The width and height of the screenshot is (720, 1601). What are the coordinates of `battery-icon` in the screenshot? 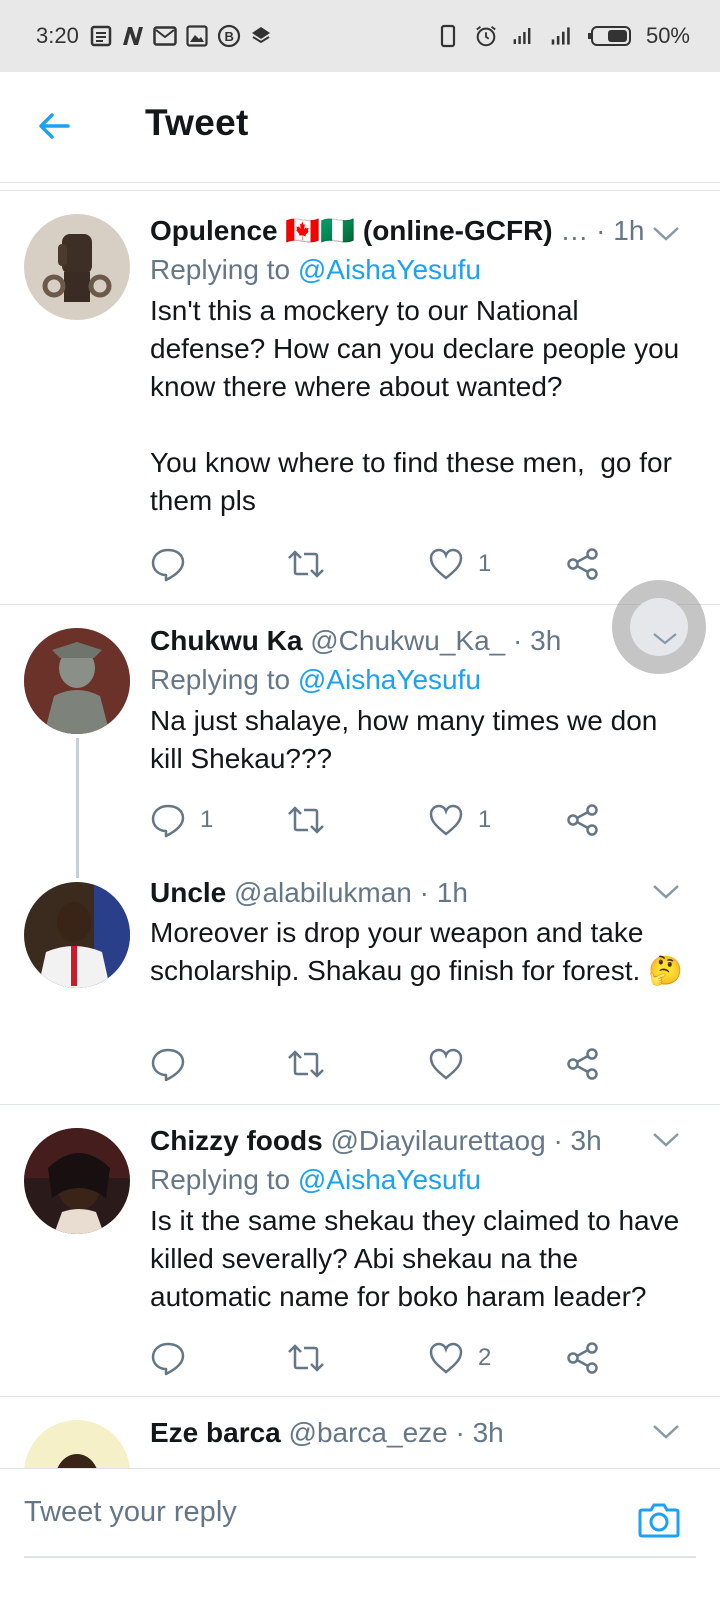 It's located at (609, 36).